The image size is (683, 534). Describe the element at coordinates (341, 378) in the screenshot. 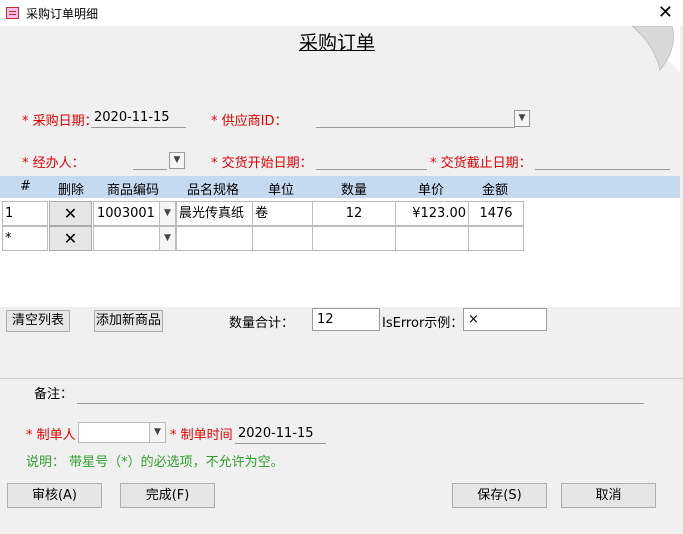

I see `separator` at that location.